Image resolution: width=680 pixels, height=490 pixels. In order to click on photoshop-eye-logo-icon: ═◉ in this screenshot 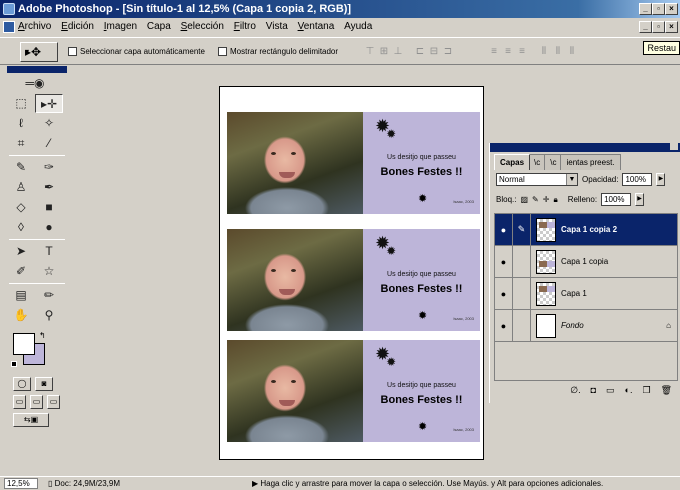, I will do `click(35, 83)`.